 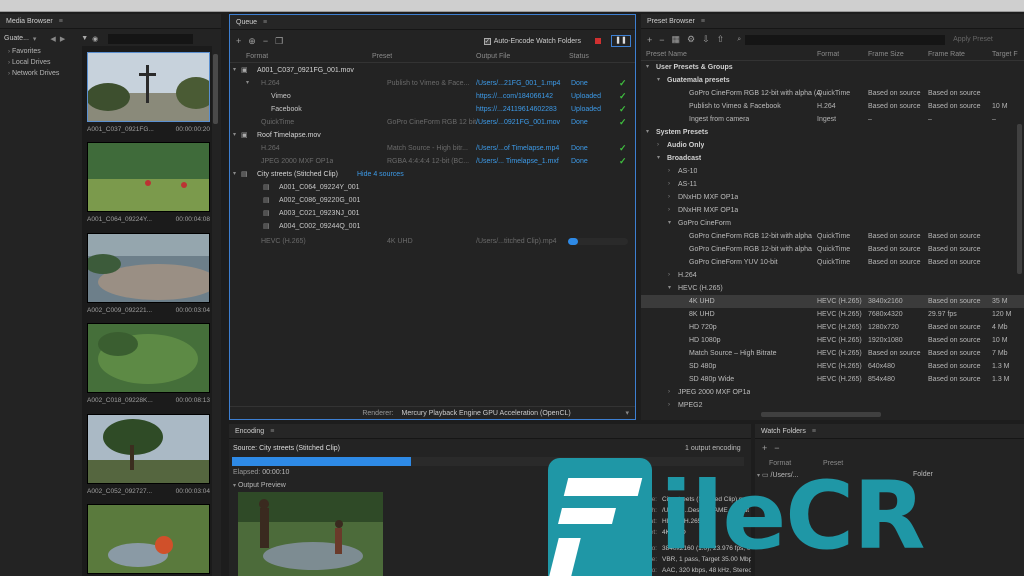 What do you see at coordinates (832, 67) in the screenshot?
I see `preset-row: ▾ User Presets & Groups` at bounding box center [832, 67].